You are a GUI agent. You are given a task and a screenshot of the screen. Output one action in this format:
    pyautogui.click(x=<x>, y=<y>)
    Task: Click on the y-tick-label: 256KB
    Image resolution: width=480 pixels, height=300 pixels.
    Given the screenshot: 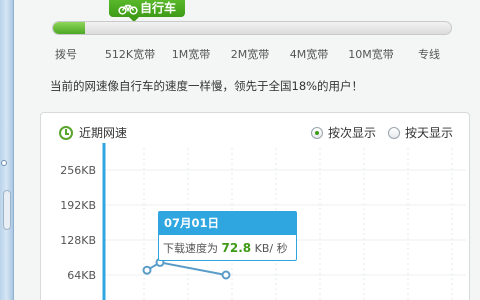 What is the action you would take?
    pyautogui.click(x=78, y=170)
    